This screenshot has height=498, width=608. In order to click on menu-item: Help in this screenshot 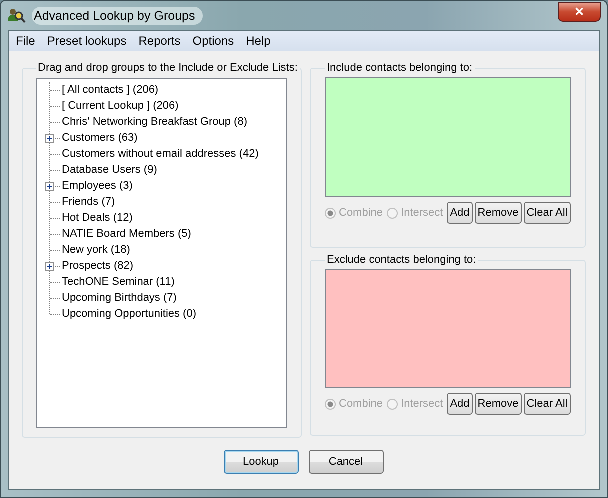, I will do `click(258, 41)`.